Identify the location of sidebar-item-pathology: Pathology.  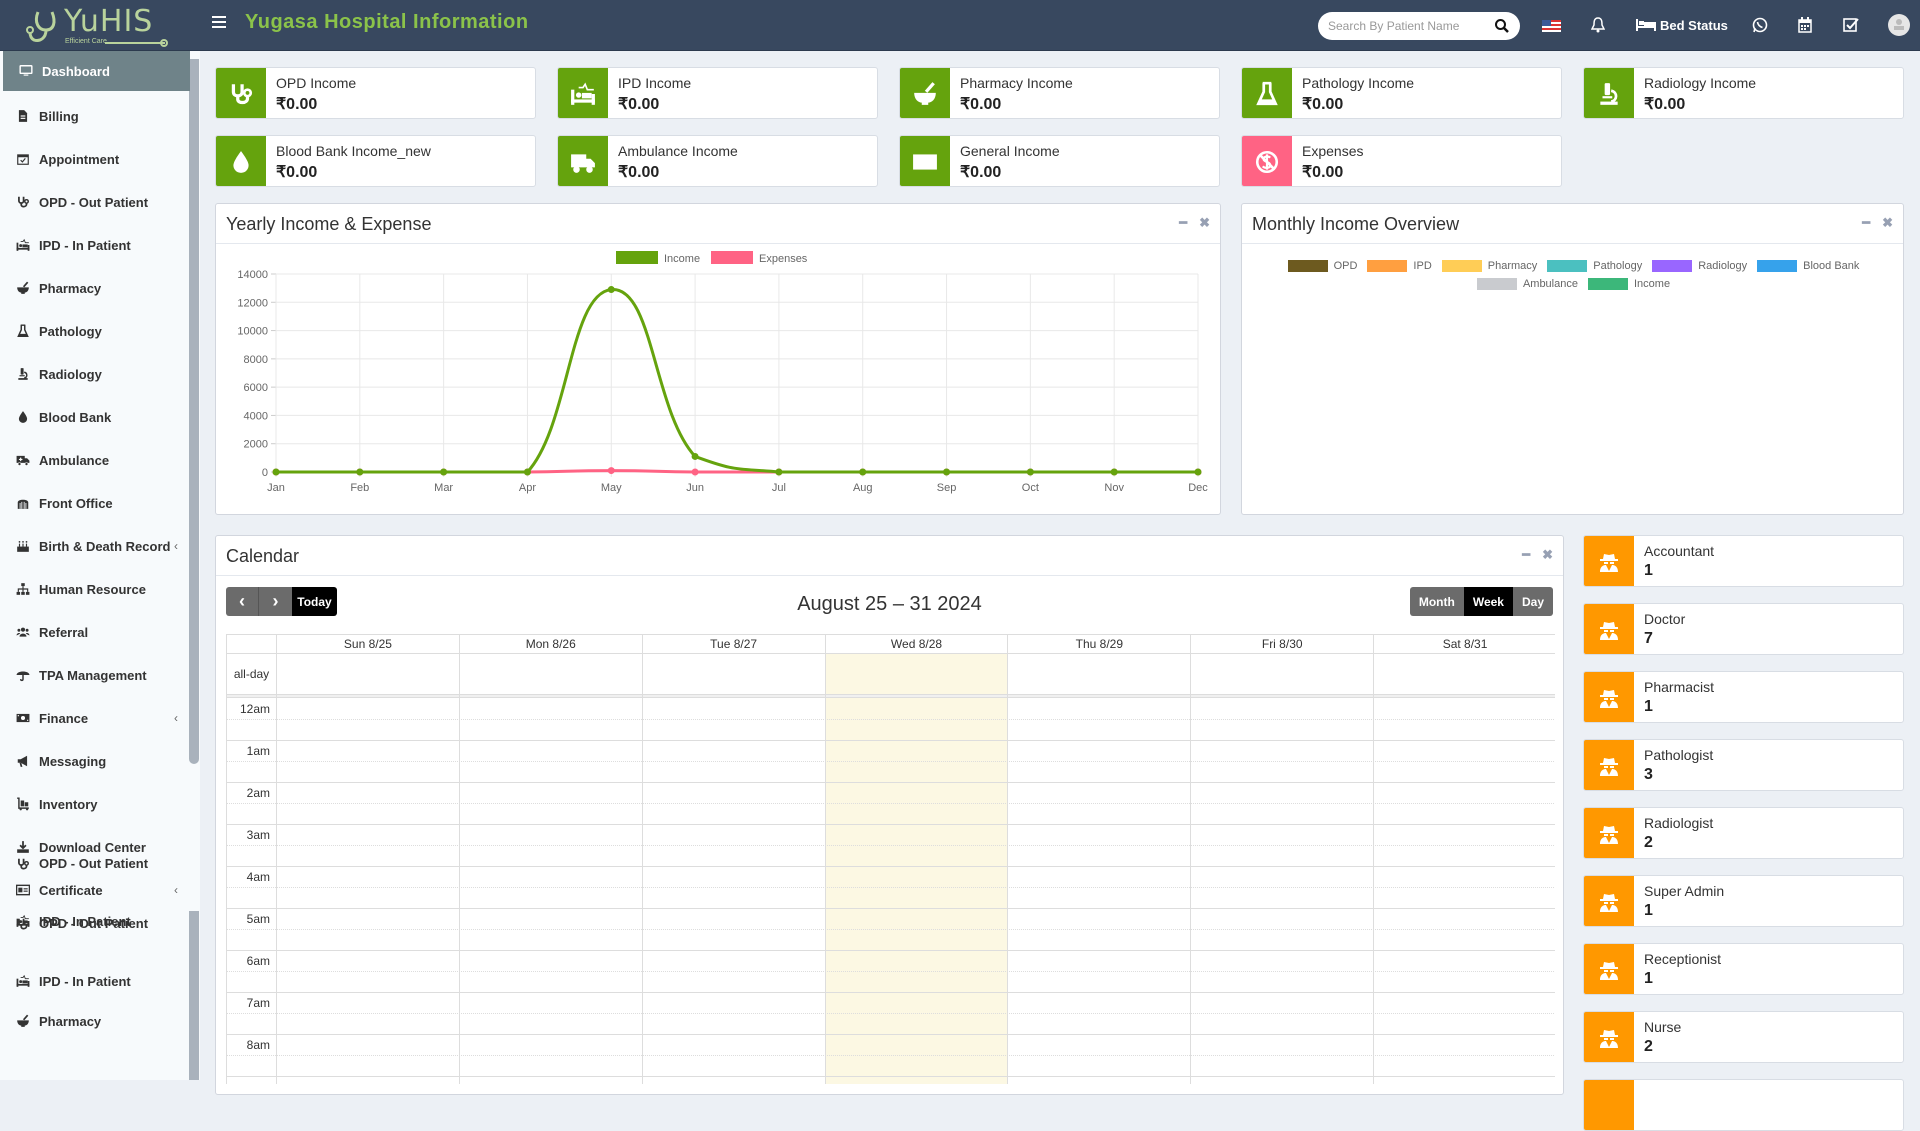
(95, 331).